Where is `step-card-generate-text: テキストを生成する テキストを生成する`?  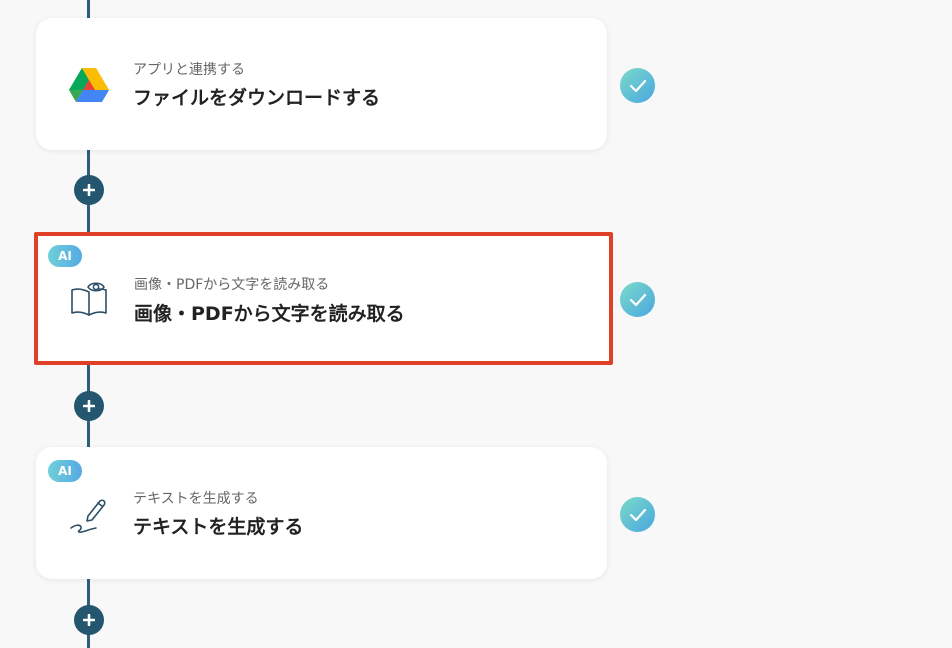
step-card-generate-text: テキストを生成する テキストを生成する is located at coordinates (321, 513).